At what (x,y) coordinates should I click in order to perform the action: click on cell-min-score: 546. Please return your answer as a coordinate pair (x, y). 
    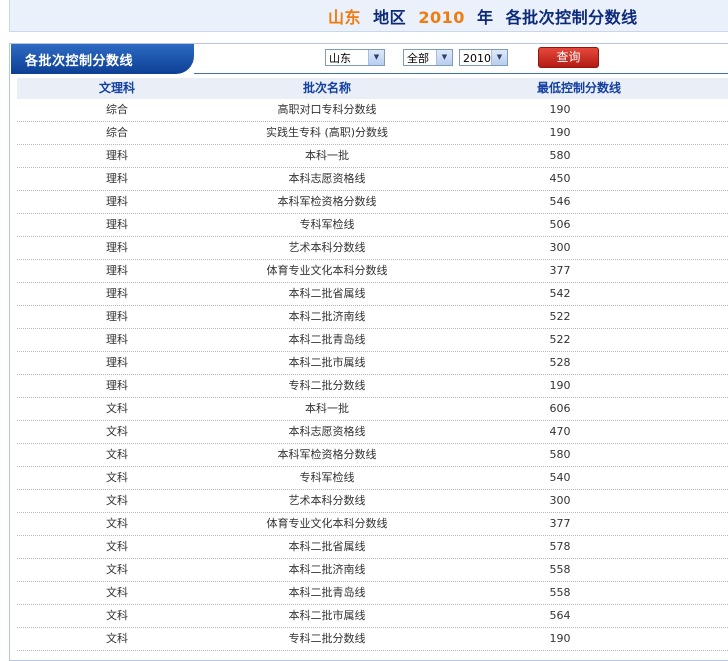
    Looking at the image, I should click on (560, 201).